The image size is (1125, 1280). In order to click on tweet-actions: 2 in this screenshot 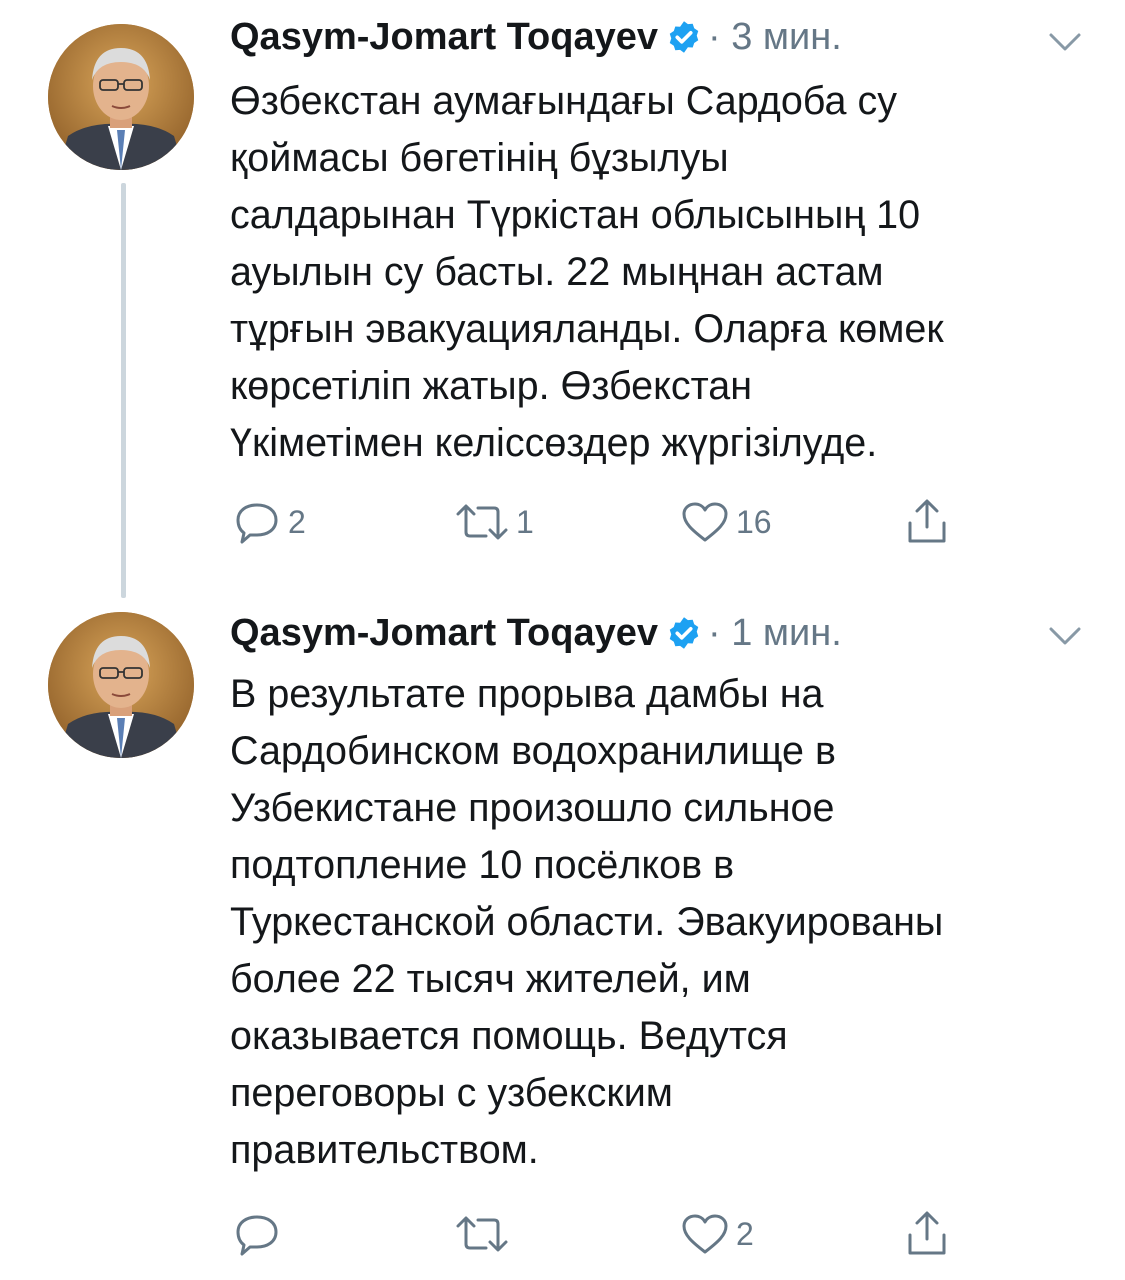, I will do `click(670, 1234)`.